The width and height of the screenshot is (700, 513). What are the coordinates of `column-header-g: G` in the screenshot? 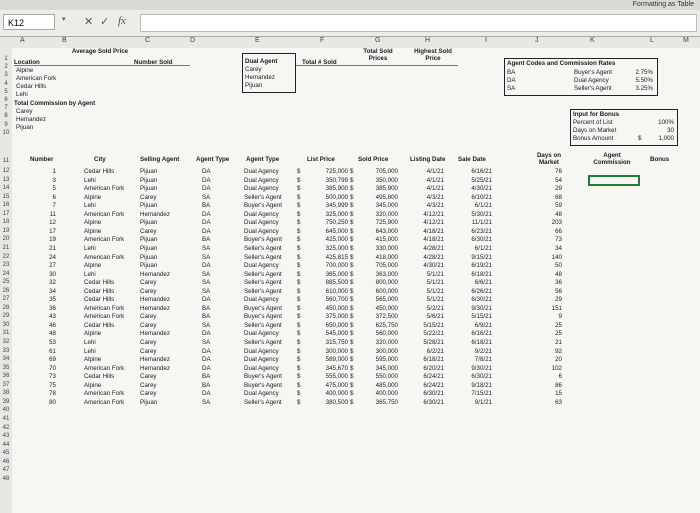 It's located at (377, 40).